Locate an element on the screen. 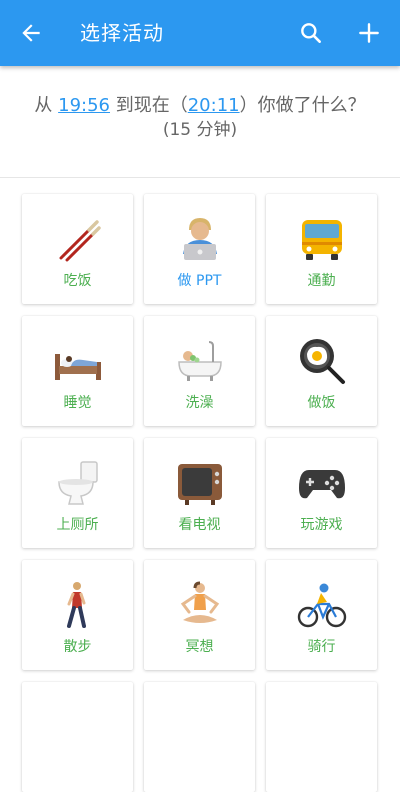  add-icon is located at coordinates (369, 33).